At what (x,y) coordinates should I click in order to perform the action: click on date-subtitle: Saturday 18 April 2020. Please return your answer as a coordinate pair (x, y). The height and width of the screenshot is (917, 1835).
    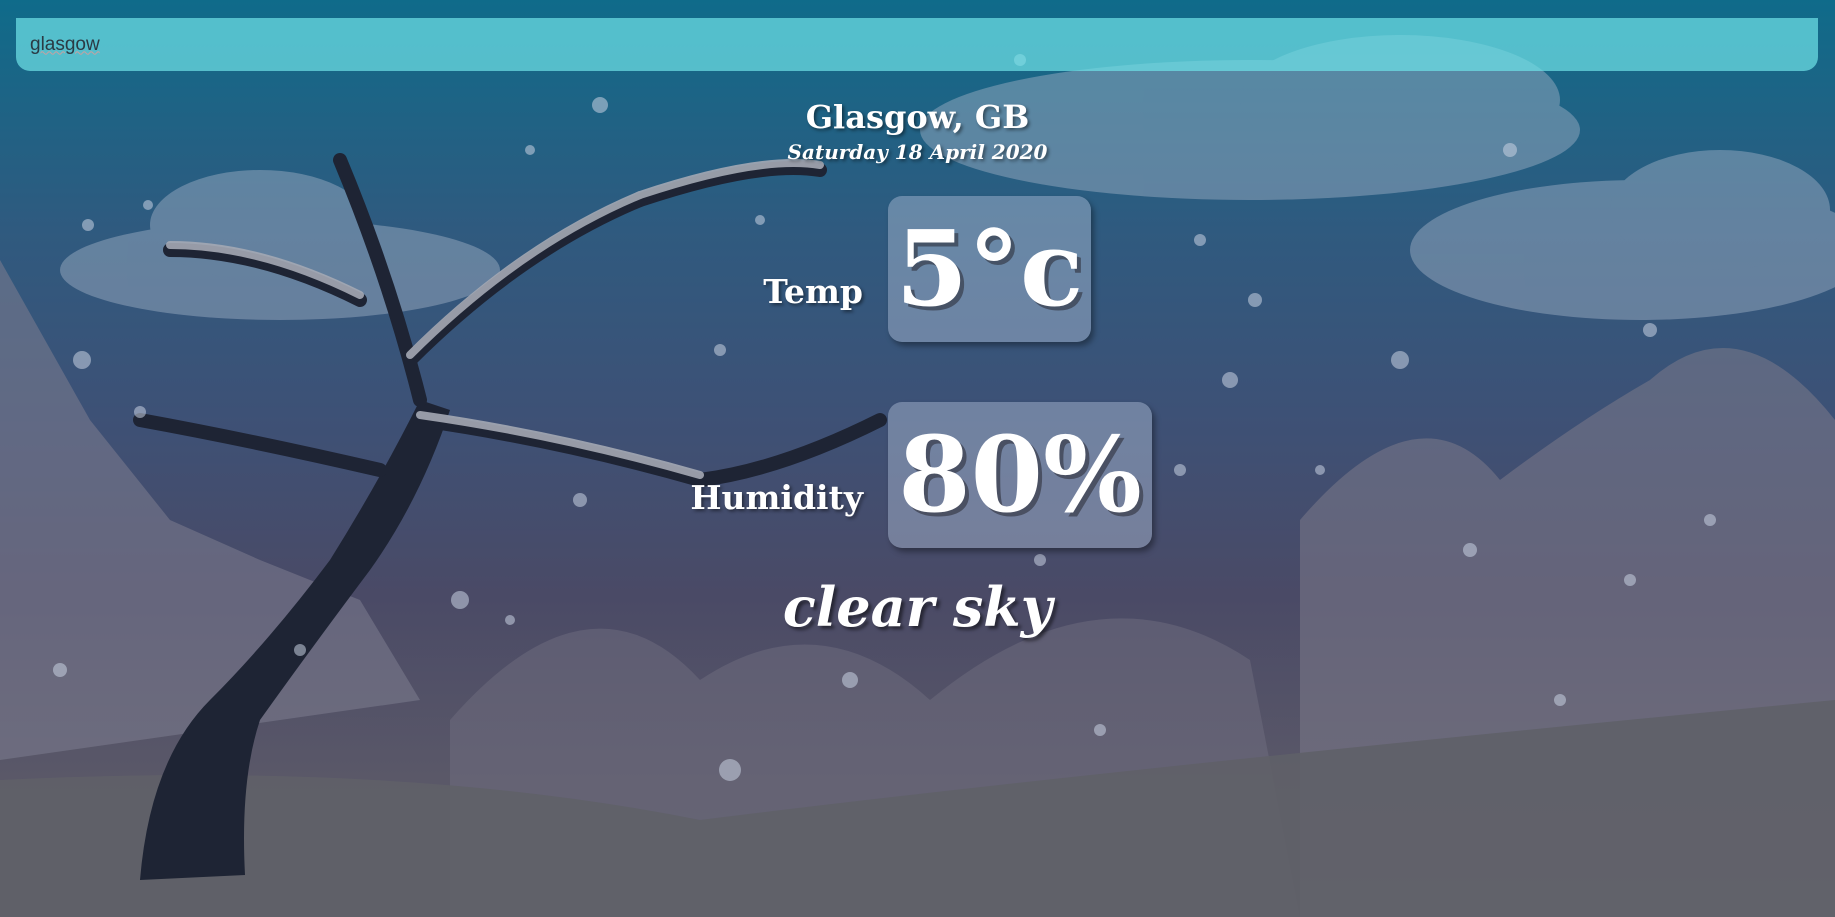
    Looking at the image, I should click on (917, 152).